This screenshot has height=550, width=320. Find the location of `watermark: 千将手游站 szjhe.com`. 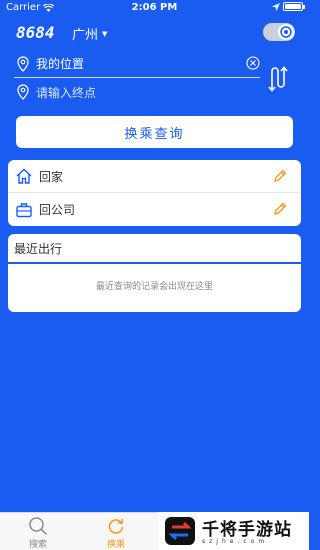

watermark: 千将手游站 szjhe.com is located at coordinates (233, 531).